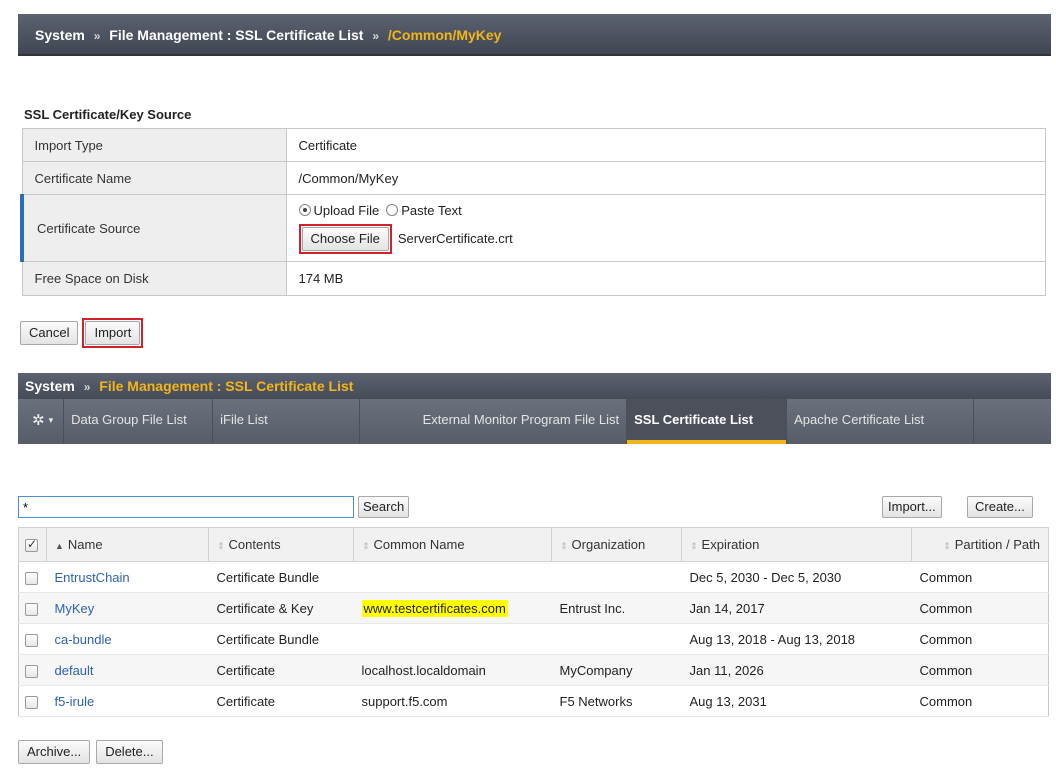  What do you see at coordinates (796, 639) in the screenshot?
I see `cell-expiration: Aug 13, 2018 - Aug 13, 2018` at bounding box center [796, 639].